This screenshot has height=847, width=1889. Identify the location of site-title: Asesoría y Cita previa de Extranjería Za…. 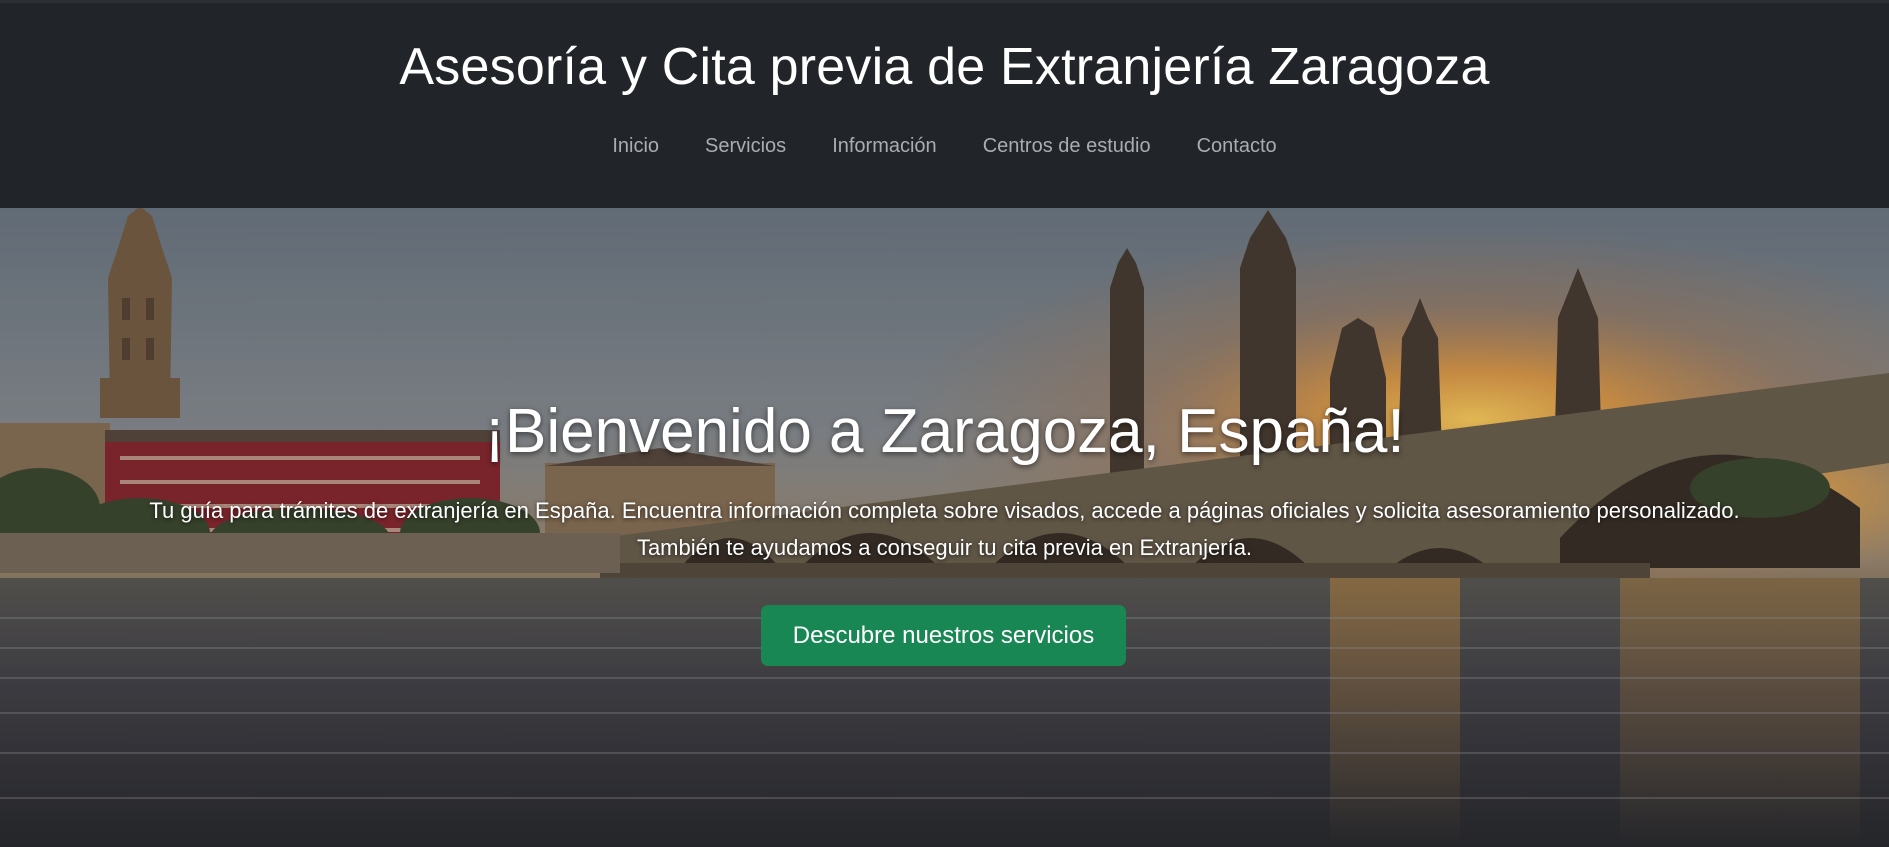
(944, 67).